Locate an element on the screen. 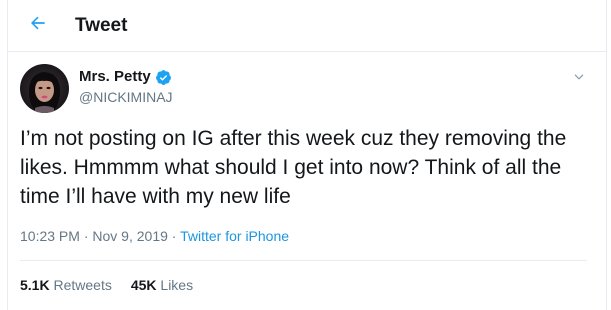 This screenshot has height=310, width=611. display-name-text: Mrs. Petty is located at coordinates (115, 76).